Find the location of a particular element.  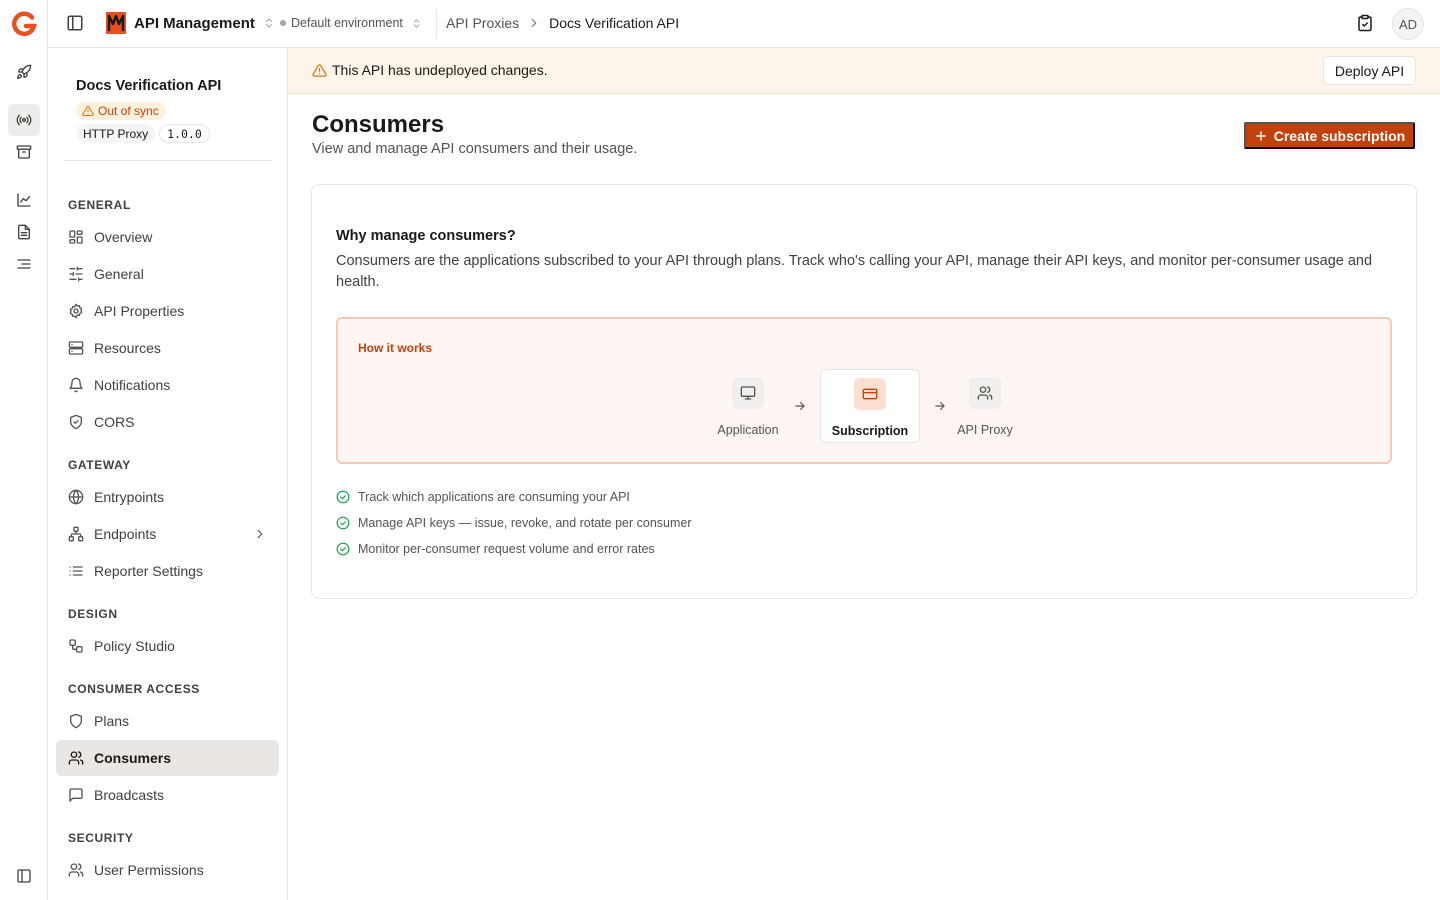

environment-name: Default environment is located at coordinates (347, 23).